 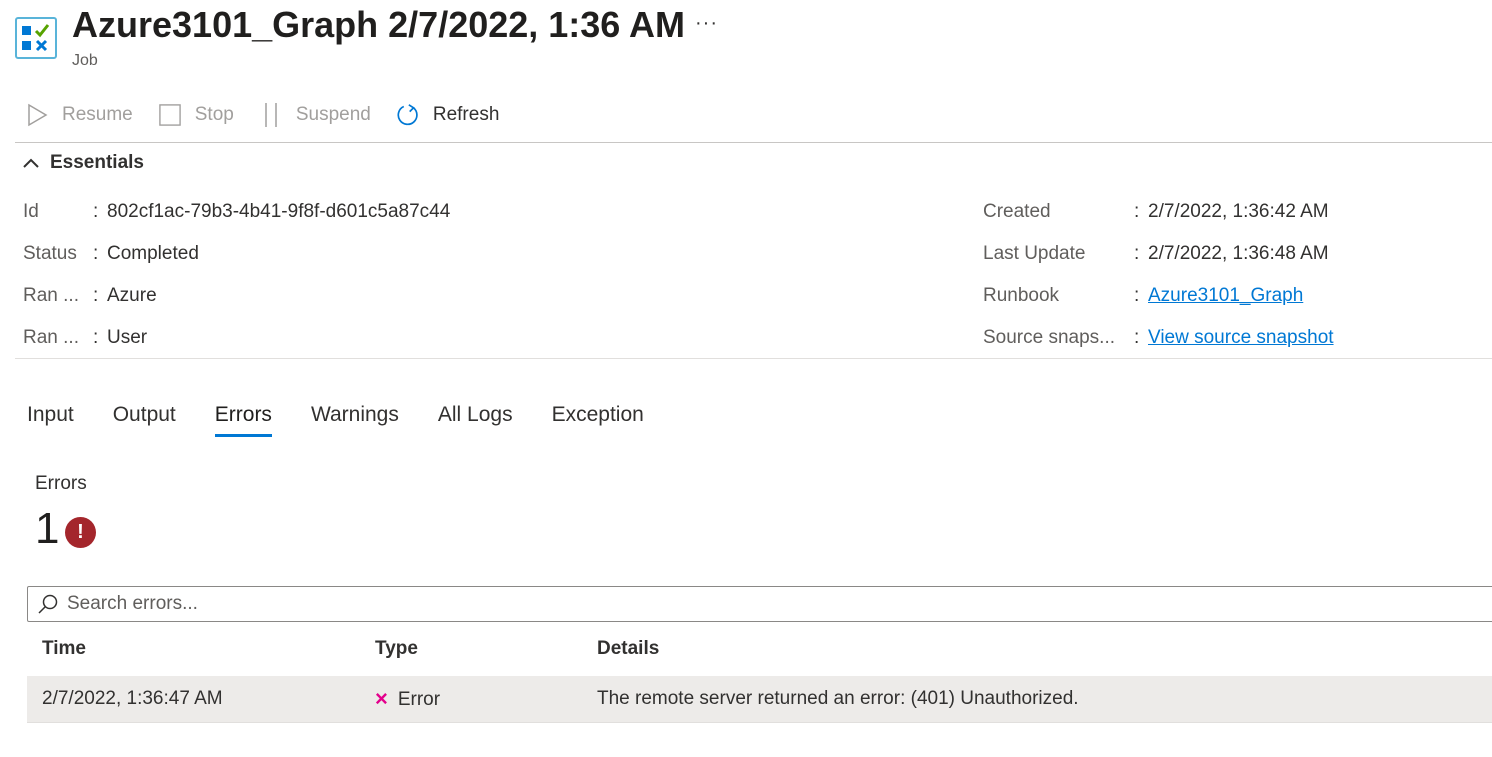 What do you see at coordinates (47, 528) in the screenshot?
I see `errors-count: 1` at bounding box center [47, 528].